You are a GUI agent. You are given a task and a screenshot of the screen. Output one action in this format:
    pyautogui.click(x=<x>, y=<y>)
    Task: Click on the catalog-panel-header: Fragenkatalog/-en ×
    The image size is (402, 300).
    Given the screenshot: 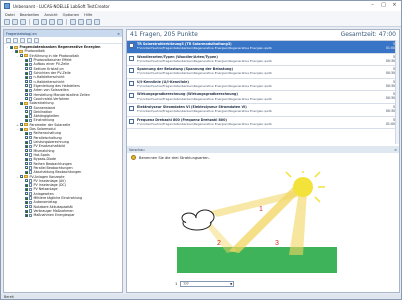 What is the action you would take?
    pyautogui.click(x=63, y=33)
    